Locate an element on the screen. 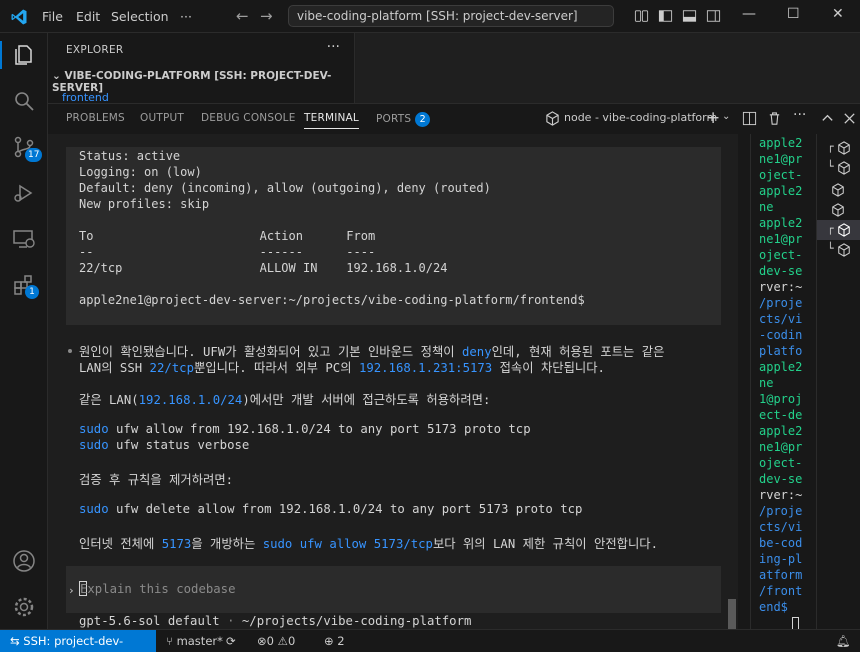  code-line: Logging: on (low) is located at coordinates (140, 172).